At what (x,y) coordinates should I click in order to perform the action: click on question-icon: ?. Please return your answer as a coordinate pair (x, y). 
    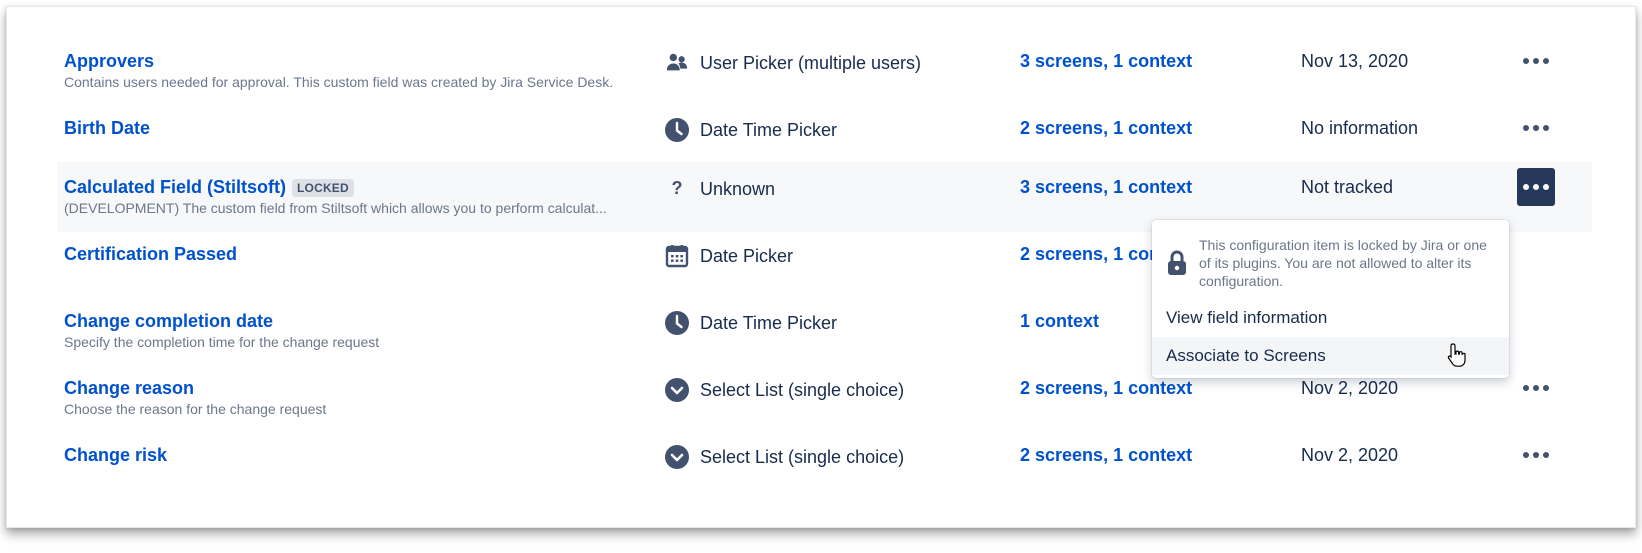
    Looking at the image, I should click on (677, 189).